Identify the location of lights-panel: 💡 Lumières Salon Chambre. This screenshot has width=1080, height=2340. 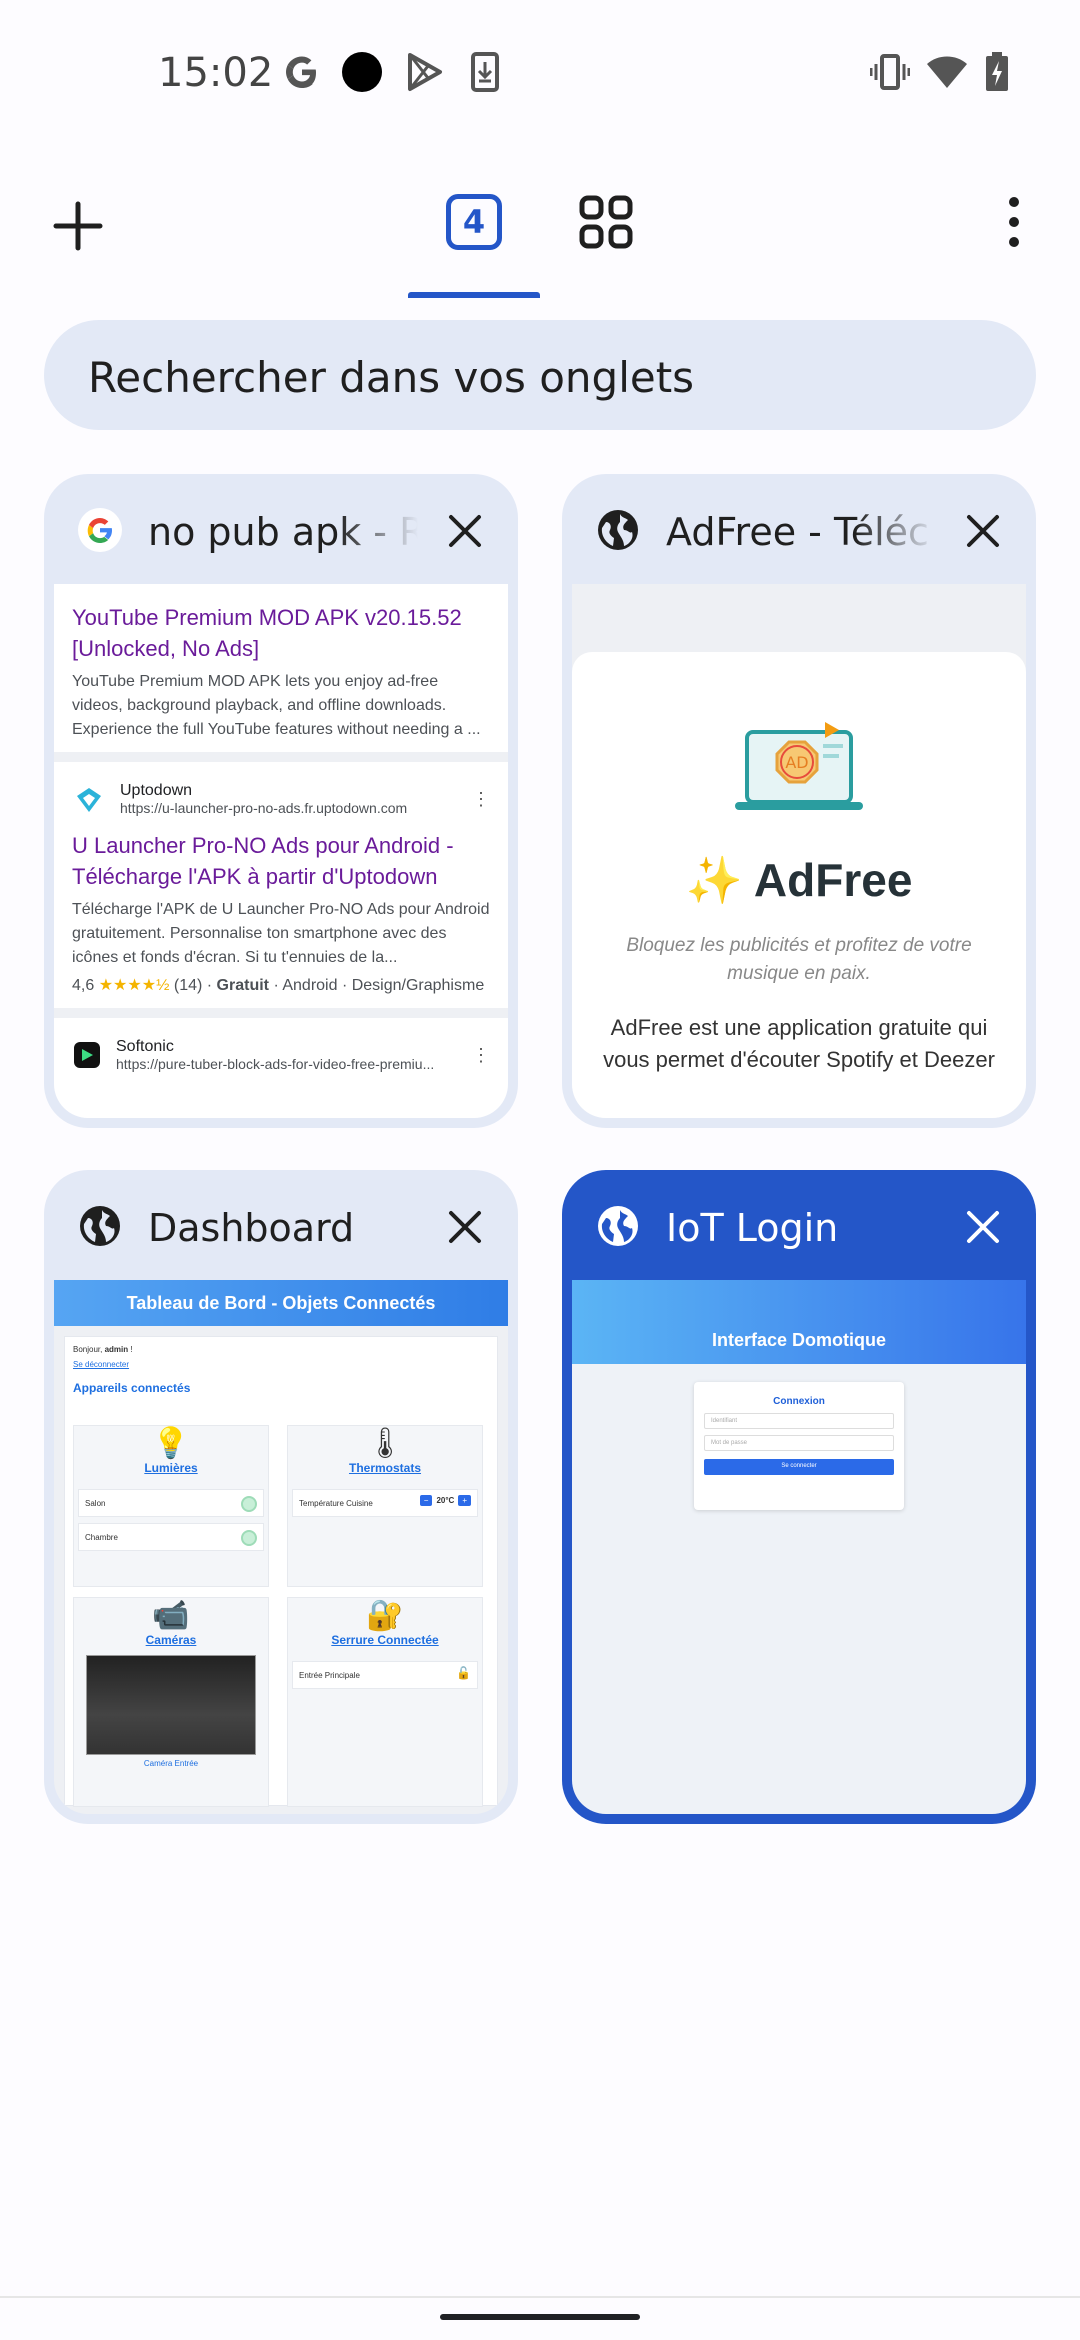
(171, 1506).